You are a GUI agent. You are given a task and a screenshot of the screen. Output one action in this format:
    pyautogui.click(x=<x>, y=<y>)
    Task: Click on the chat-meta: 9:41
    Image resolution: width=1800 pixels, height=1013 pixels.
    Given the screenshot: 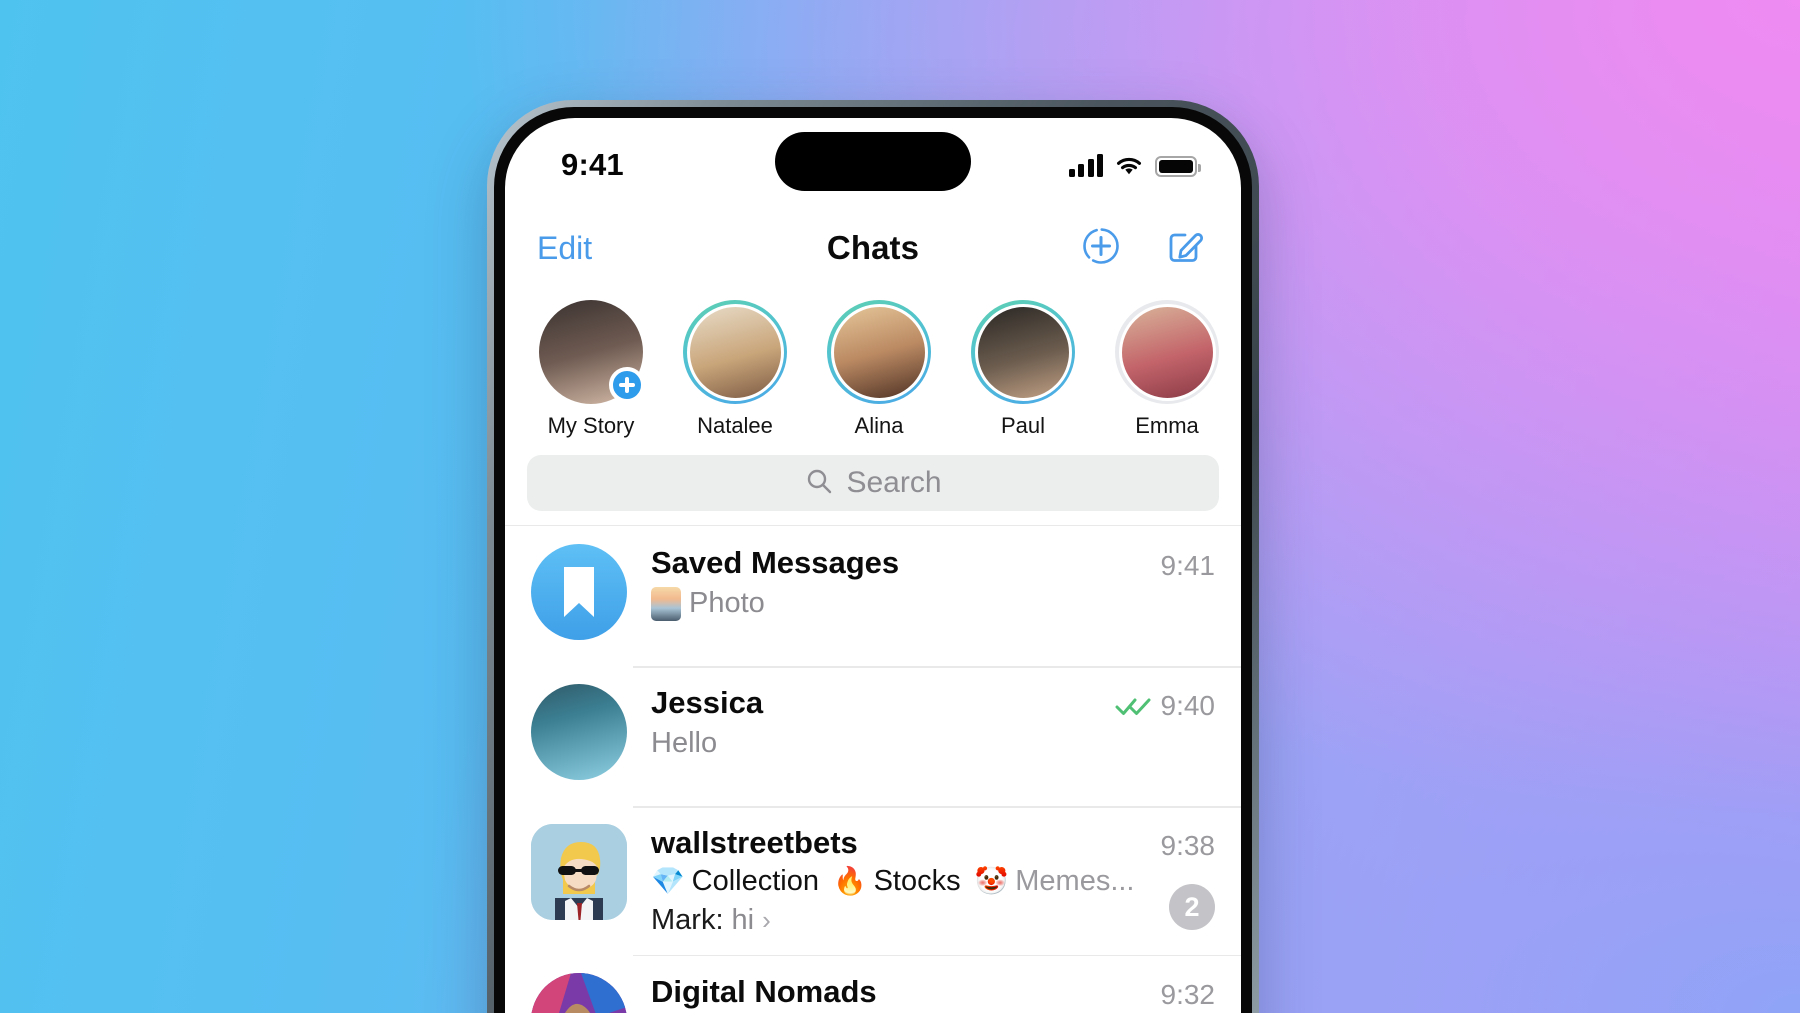 What is the action you would take?
    pyautogui.click(x=1188, y=563)
    